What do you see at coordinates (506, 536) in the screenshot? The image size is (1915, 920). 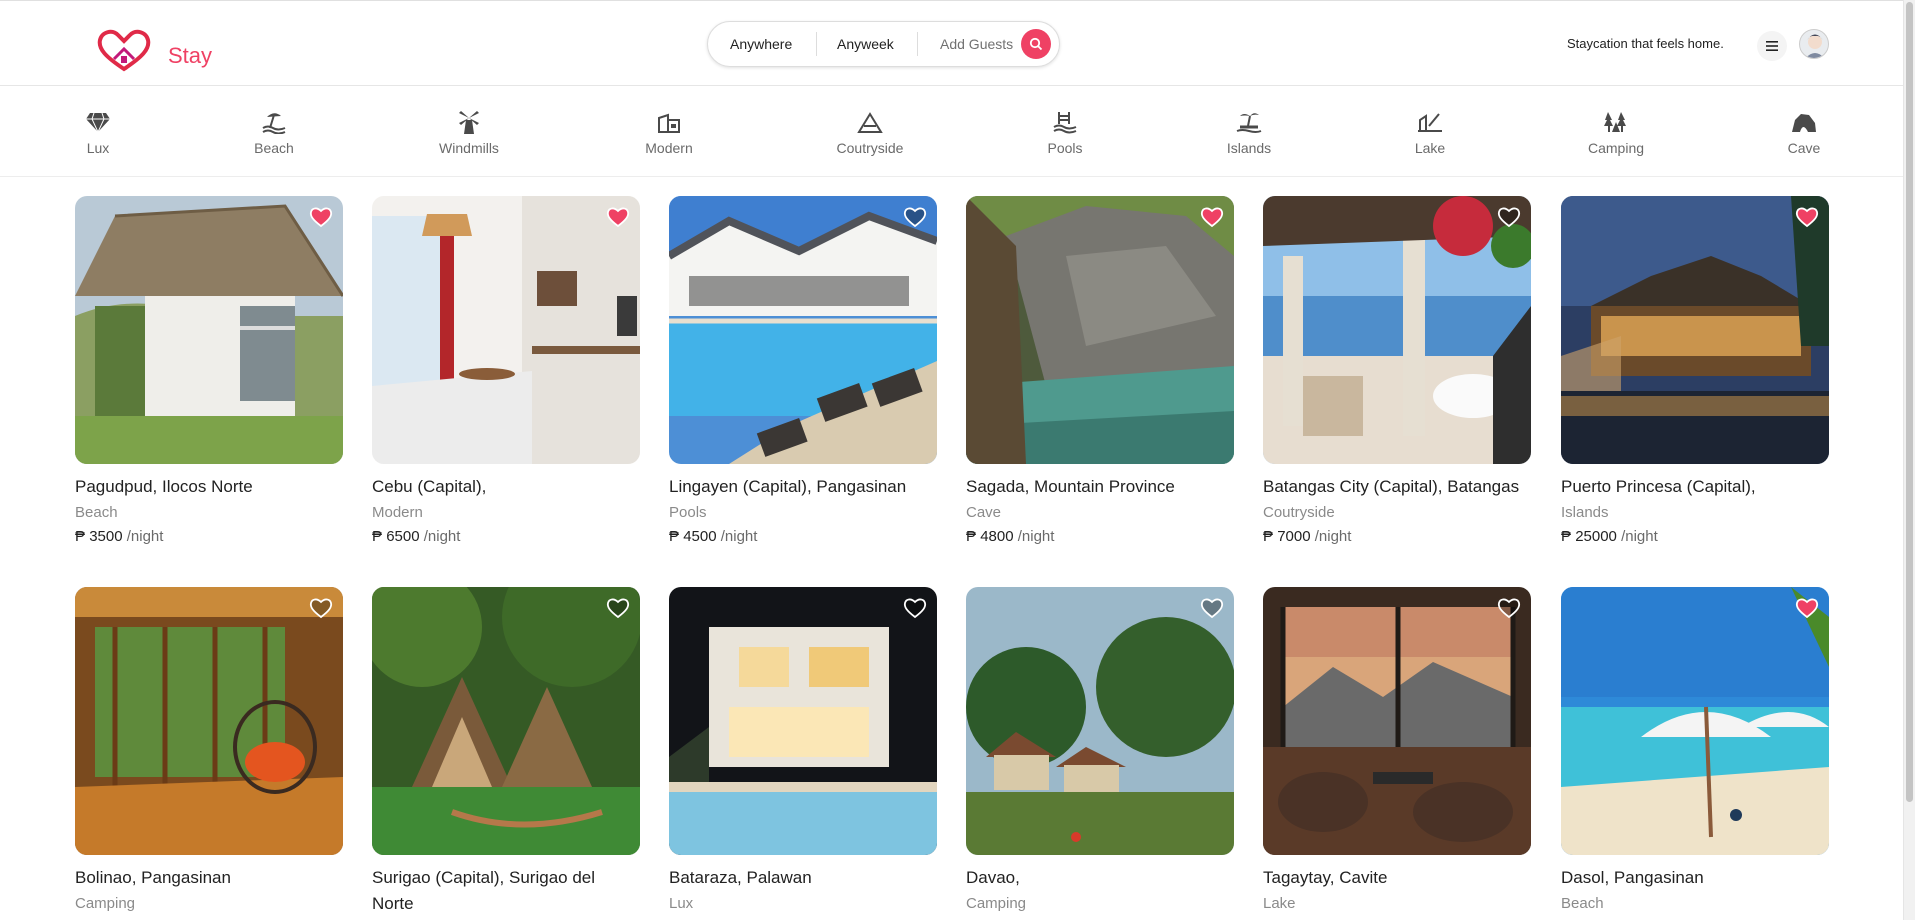 I see `listing-price: ₱ 6500 /night` at bounding box center [506, 536].